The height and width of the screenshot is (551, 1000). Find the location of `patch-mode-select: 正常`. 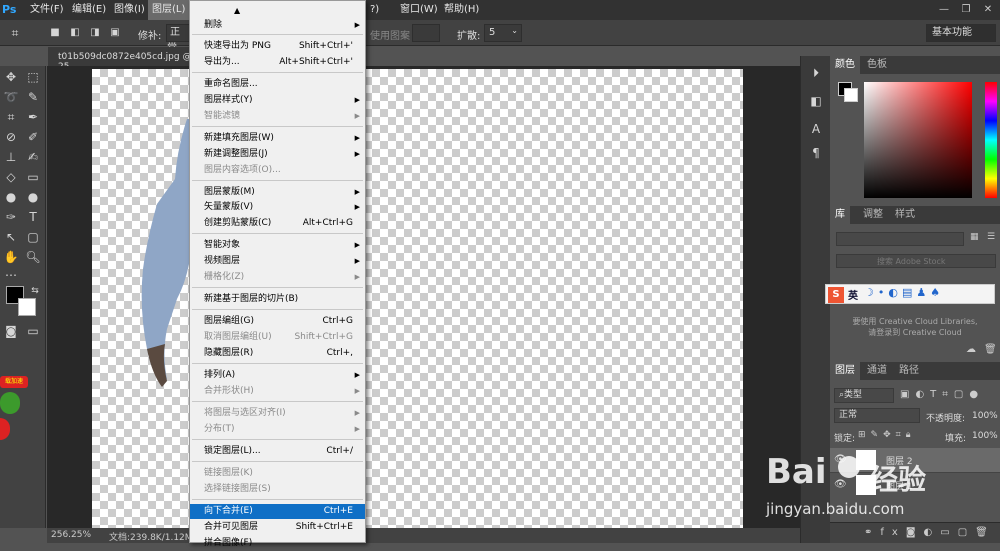

patch-mode-select: 正常 is located at coordinates (178, 39).